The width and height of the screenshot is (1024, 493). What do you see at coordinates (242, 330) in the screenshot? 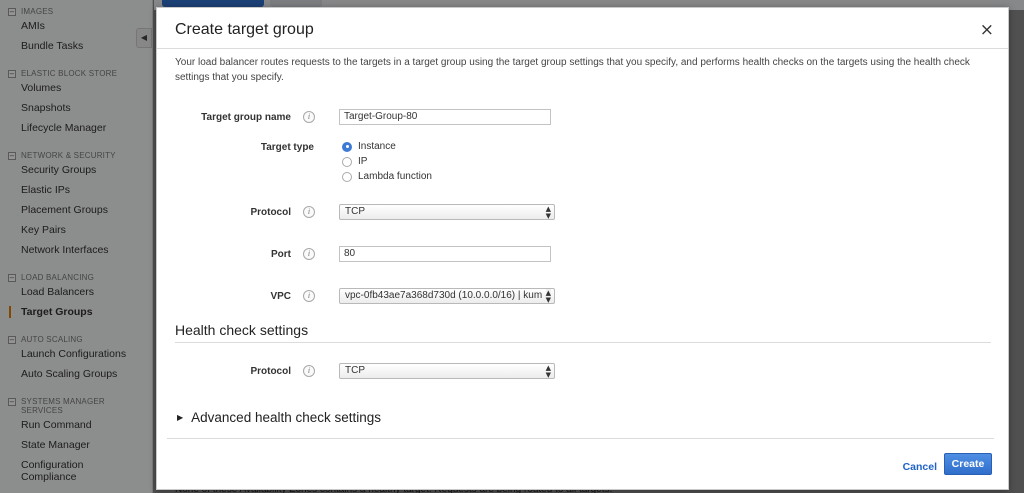
I see `health-check-settings-heading: Health check settings` at bounding box center [242, 330].